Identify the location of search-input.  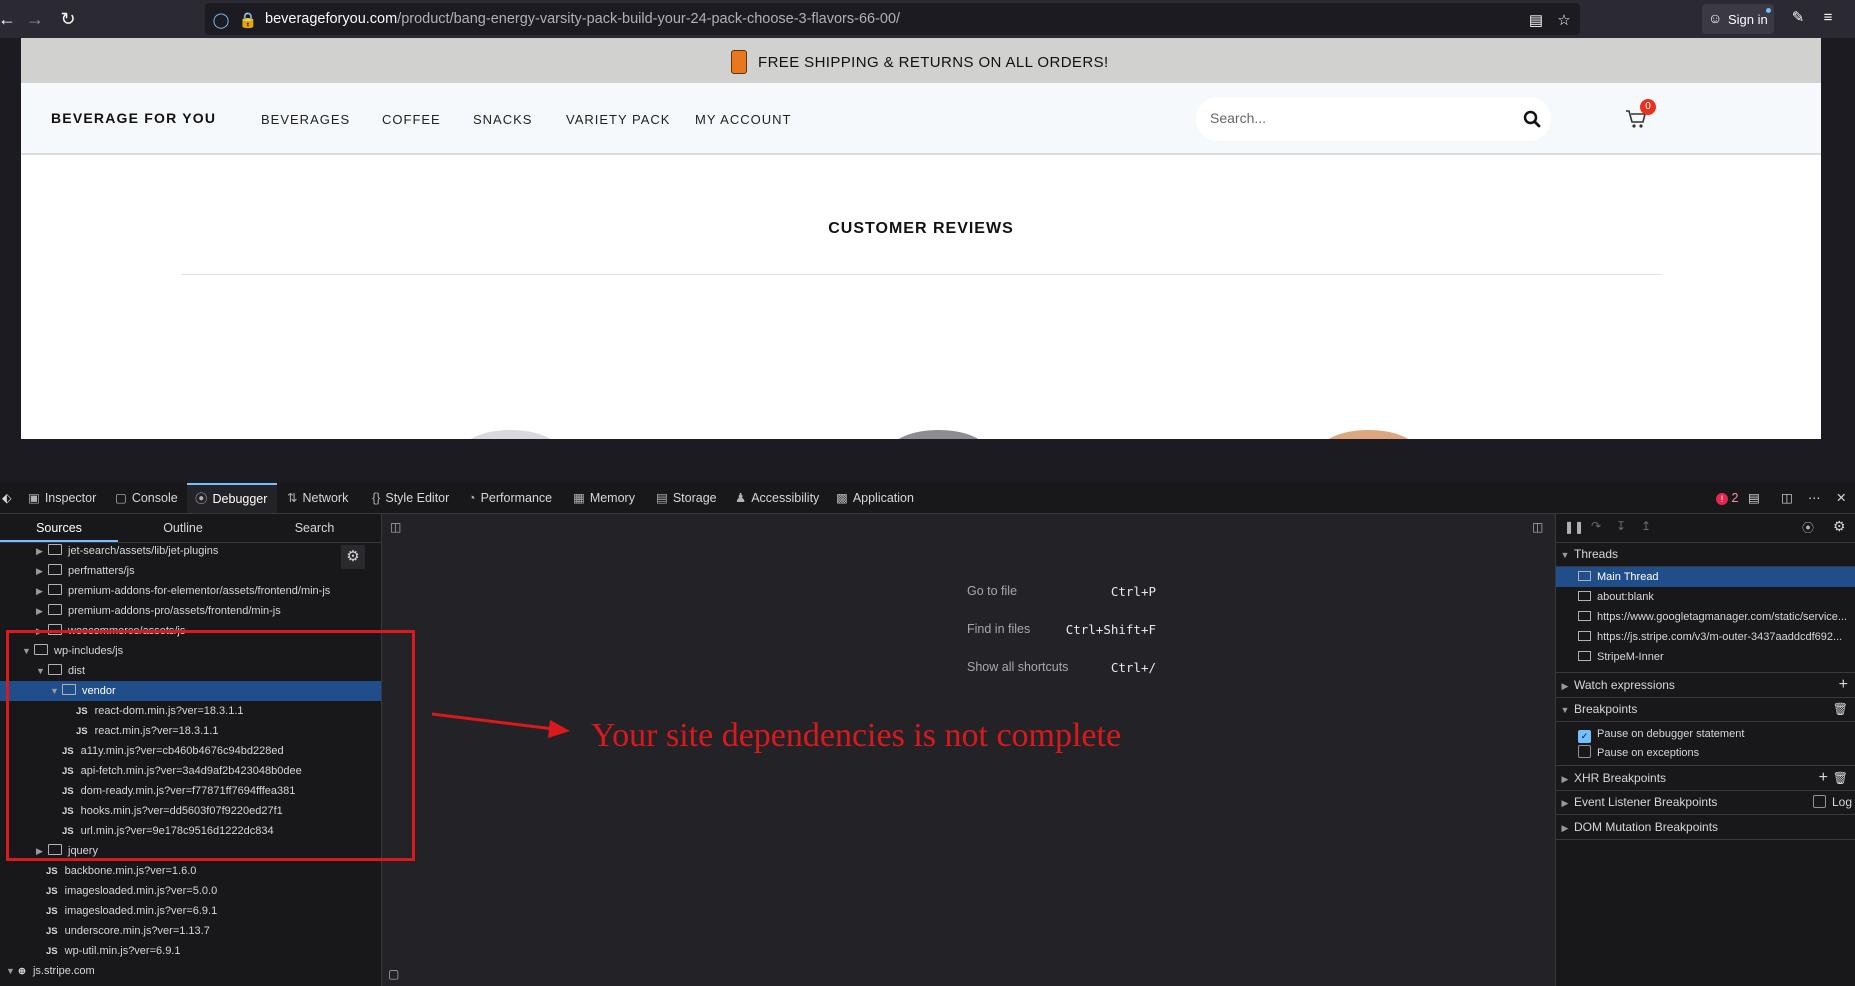
(1350, 118).